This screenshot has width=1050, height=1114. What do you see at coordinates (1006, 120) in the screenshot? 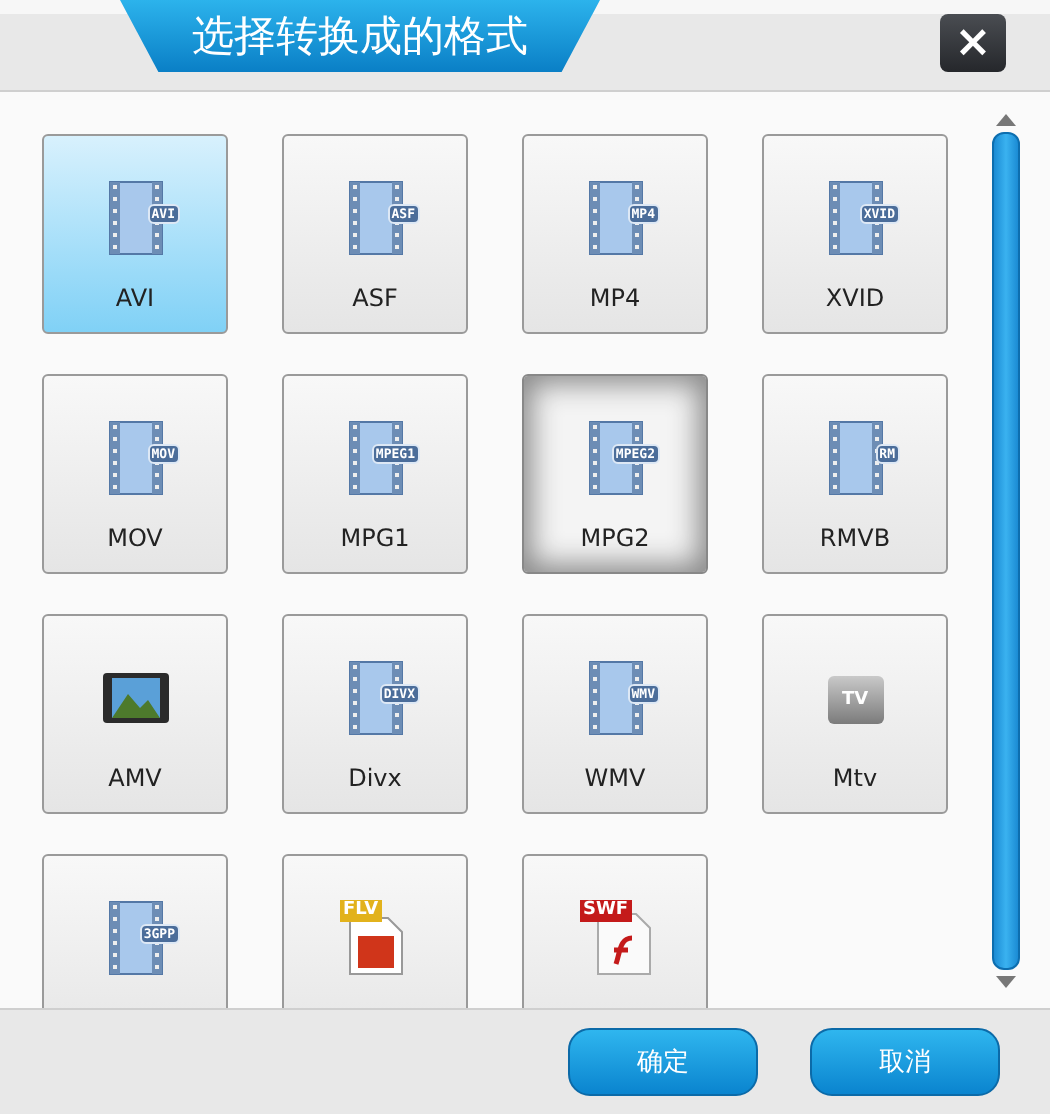
I see `scroll-up-icon` at bounding box center [1006, 120].